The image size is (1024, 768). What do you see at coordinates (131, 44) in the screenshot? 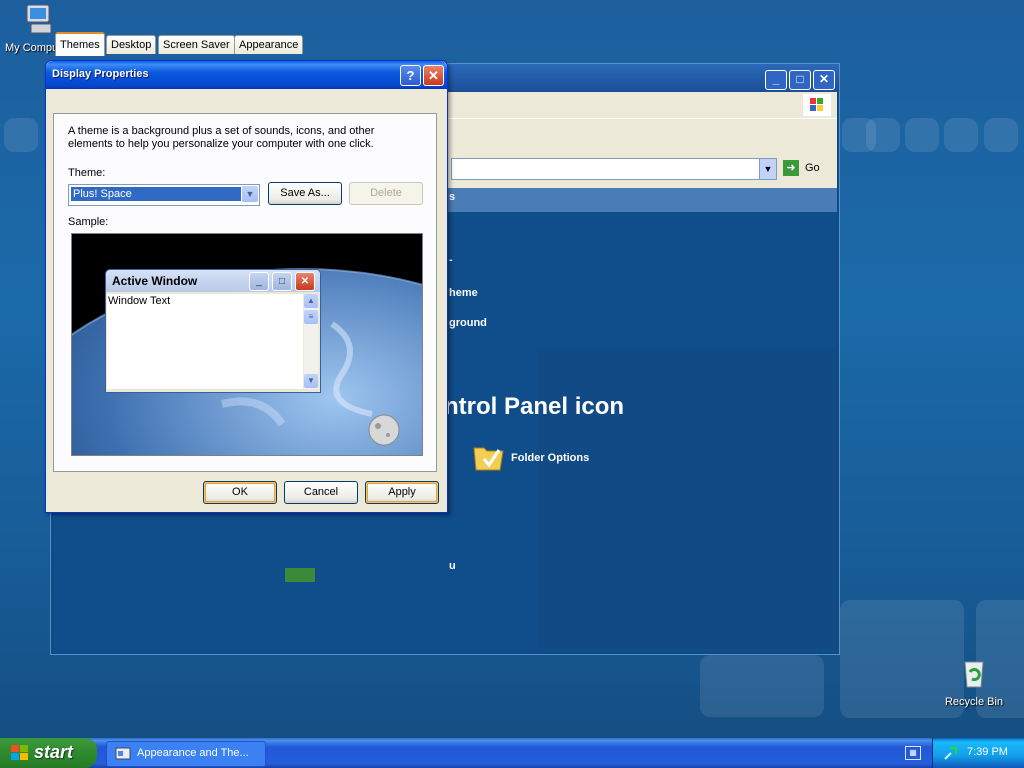
I see `tab-desktop: Desktop` at bounding box center [131, 44].